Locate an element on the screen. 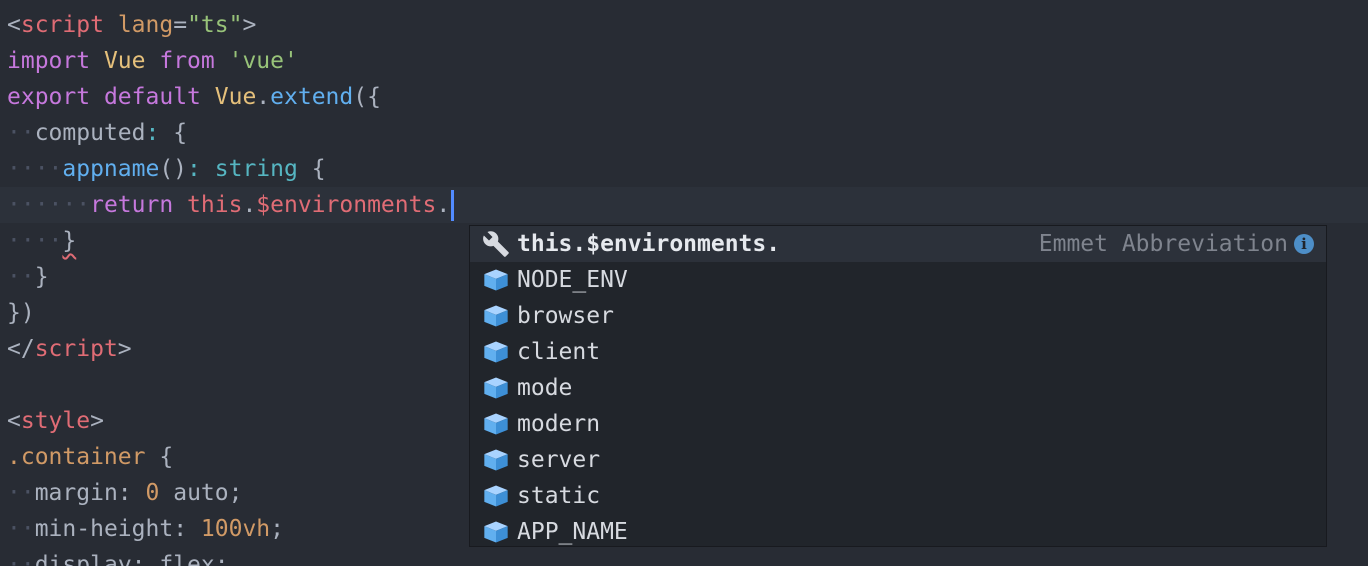  suggestion-item-selected: this.$environments. Emmet Abbreviation i is located at coordinates (898, 244).